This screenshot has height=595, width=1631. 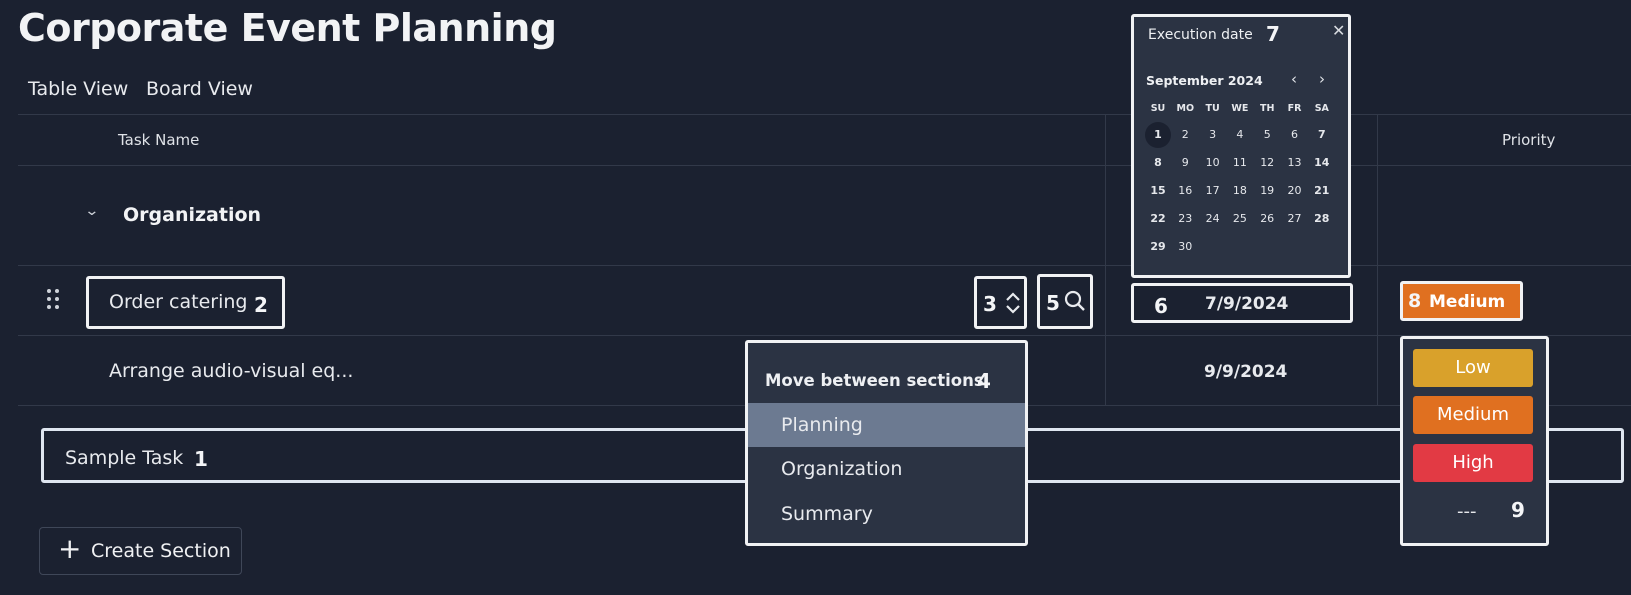 What do you see at coordinates (1074, 300) in the screenshot?
I see `search-icon` at bounding box center [1074, 300].